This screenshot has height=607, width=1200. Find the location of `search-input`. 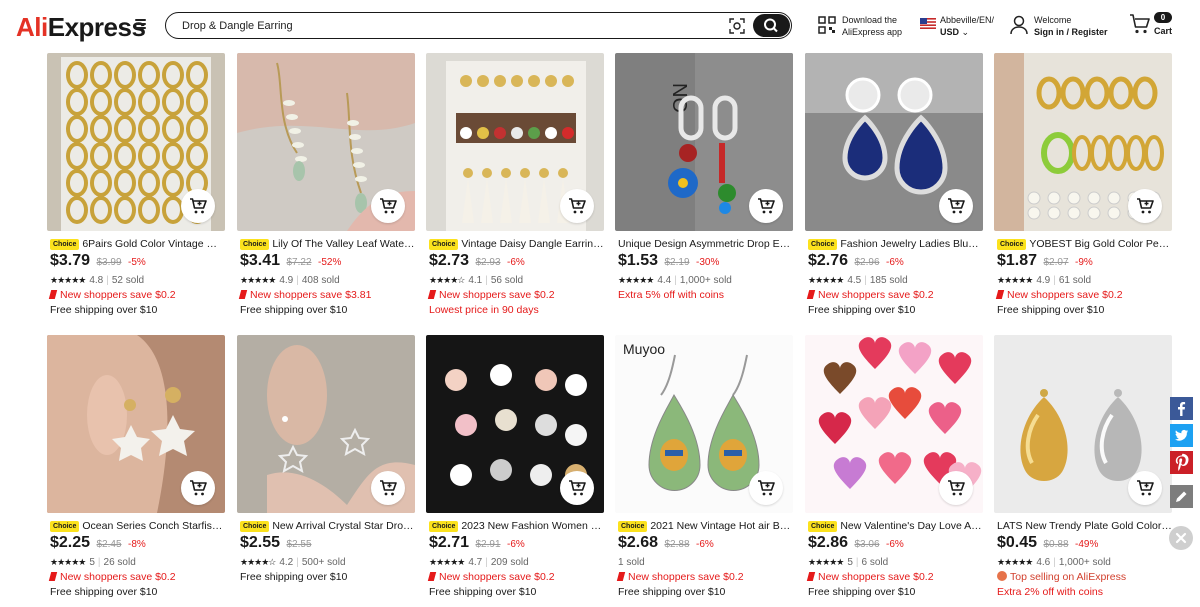

search-input is located at coordinates (452, 26).